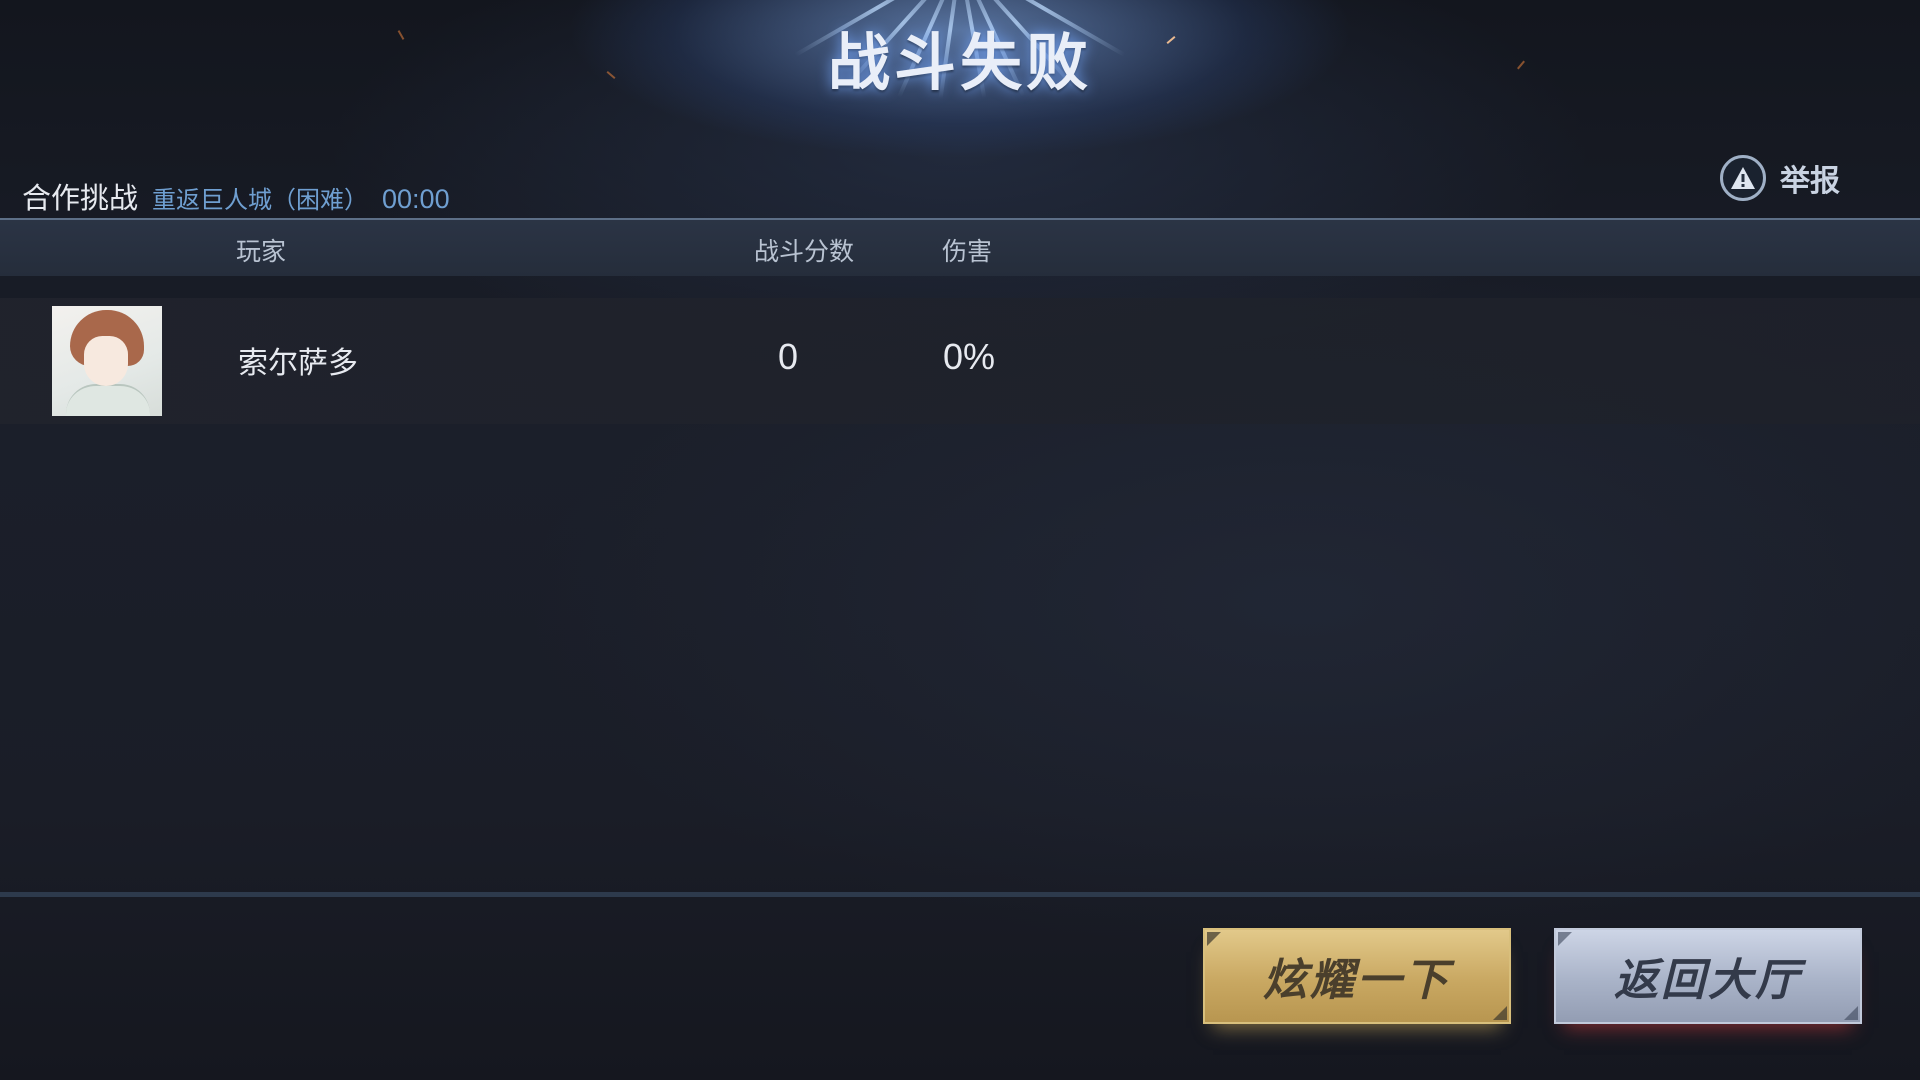  What do you see at coordinates (959, 62) in the screenshot?
I see `battle-result-title: 战斗失败` at bounding box center [959, 62].